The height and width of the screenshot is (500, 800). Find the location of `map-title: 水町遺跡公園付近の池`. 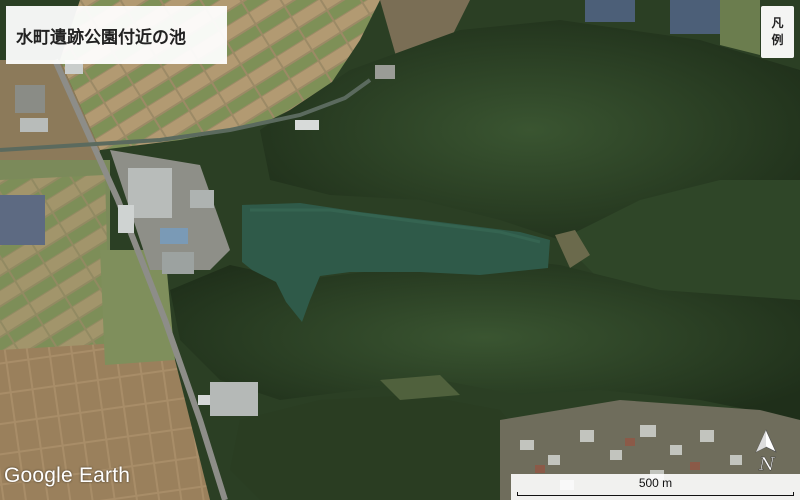

map-title: 水町遺跡公園付近の池 is located at coordinates (116, 35).